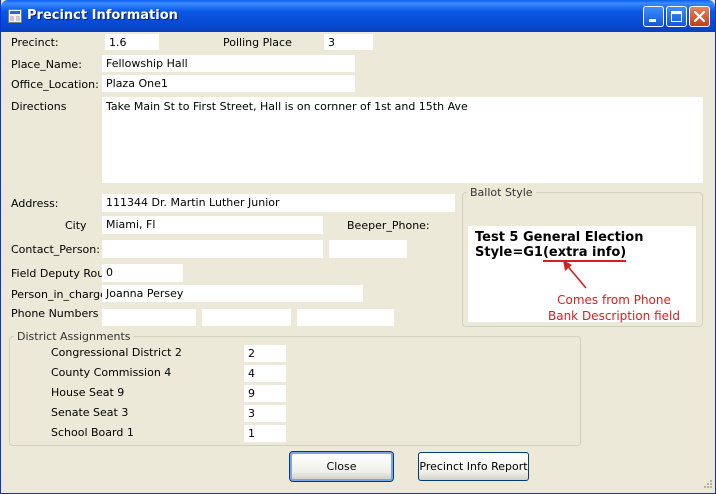 This screenshot has width=716, height=494. What do you see at coordinates (228, 63) in the screenshot?
I see `place-name-field: Fellowship Hall` at bounding box center [228, 63].